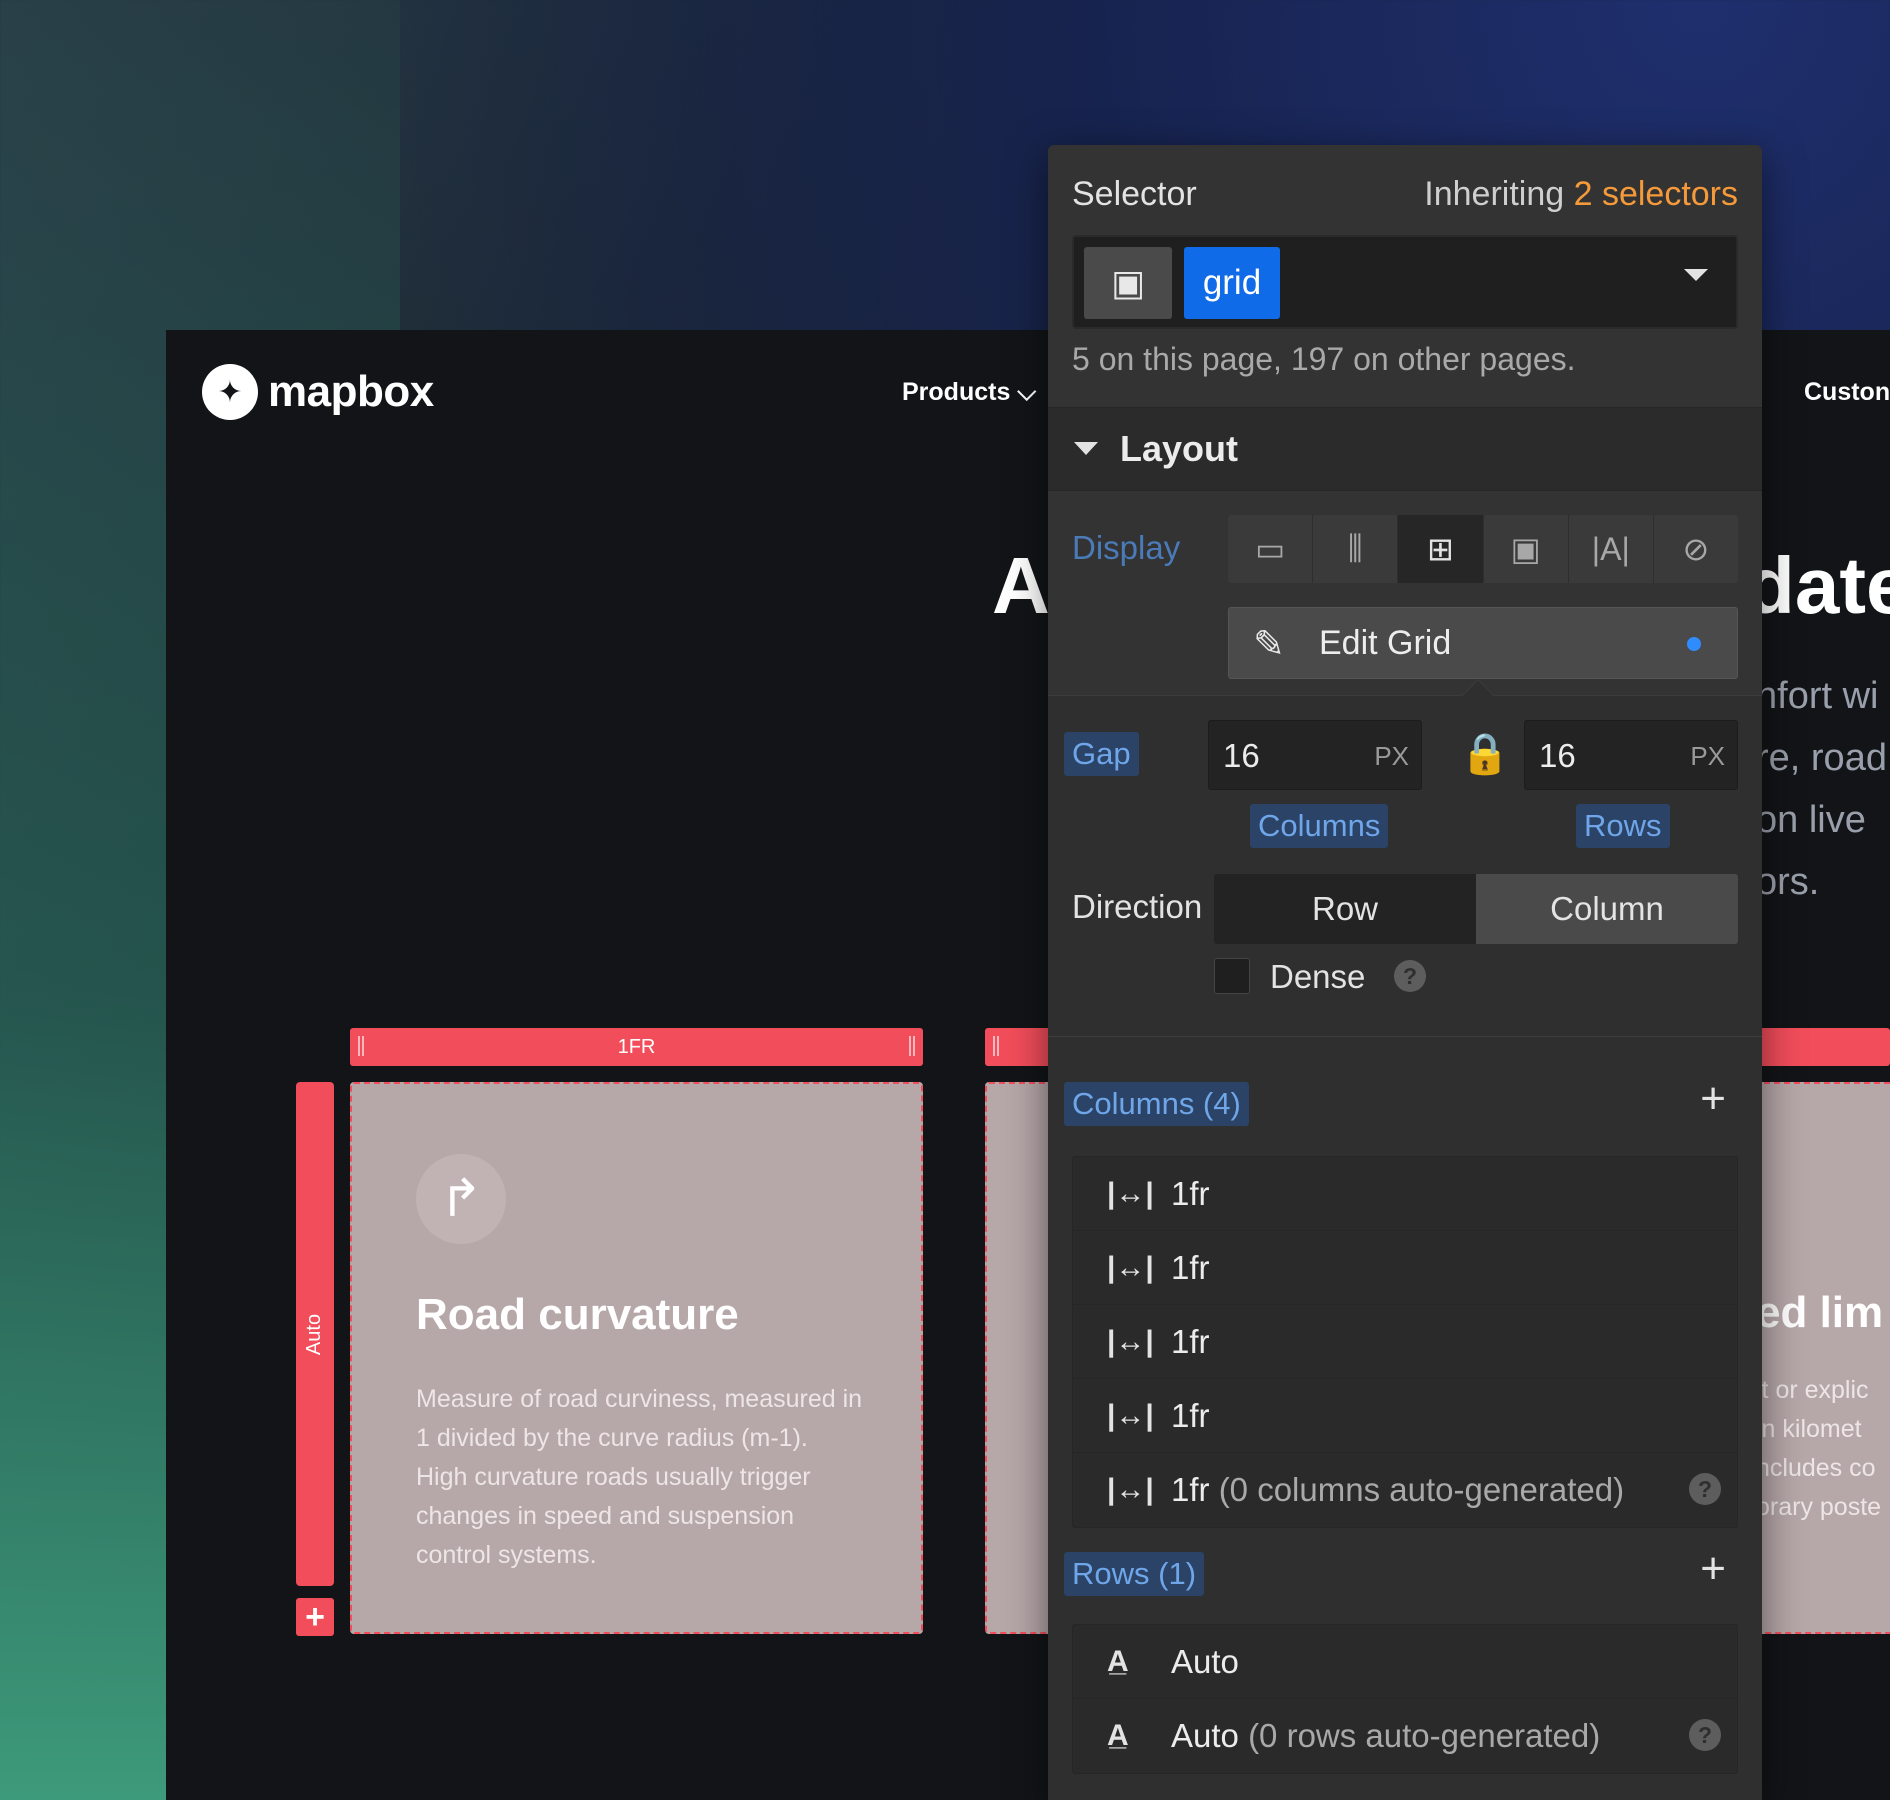 The width and height of the screenshot is (1890, 1800). Describe the element at coordinates (1811, 820) in the screenshot. I see `hero-text-line: on live` at that location.